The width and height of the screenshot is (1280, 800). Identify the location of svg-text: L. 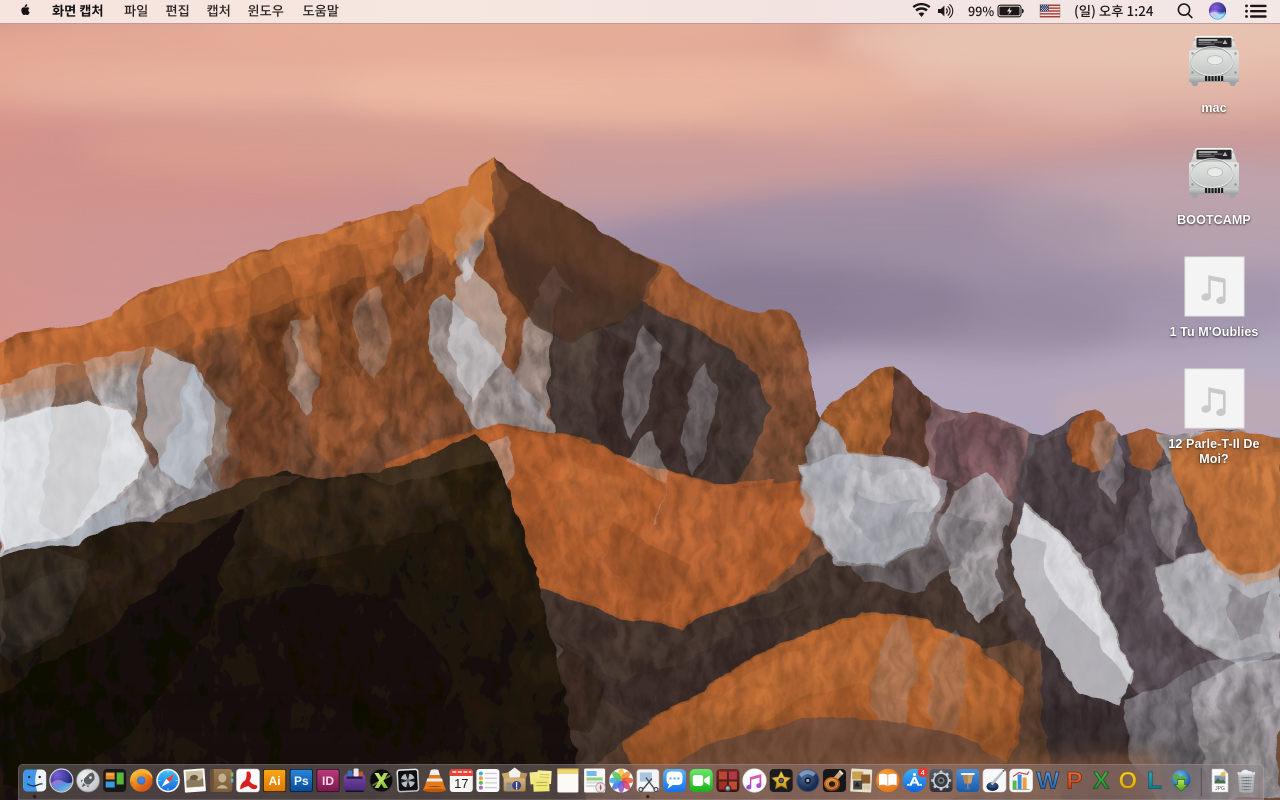
(1154, 781).